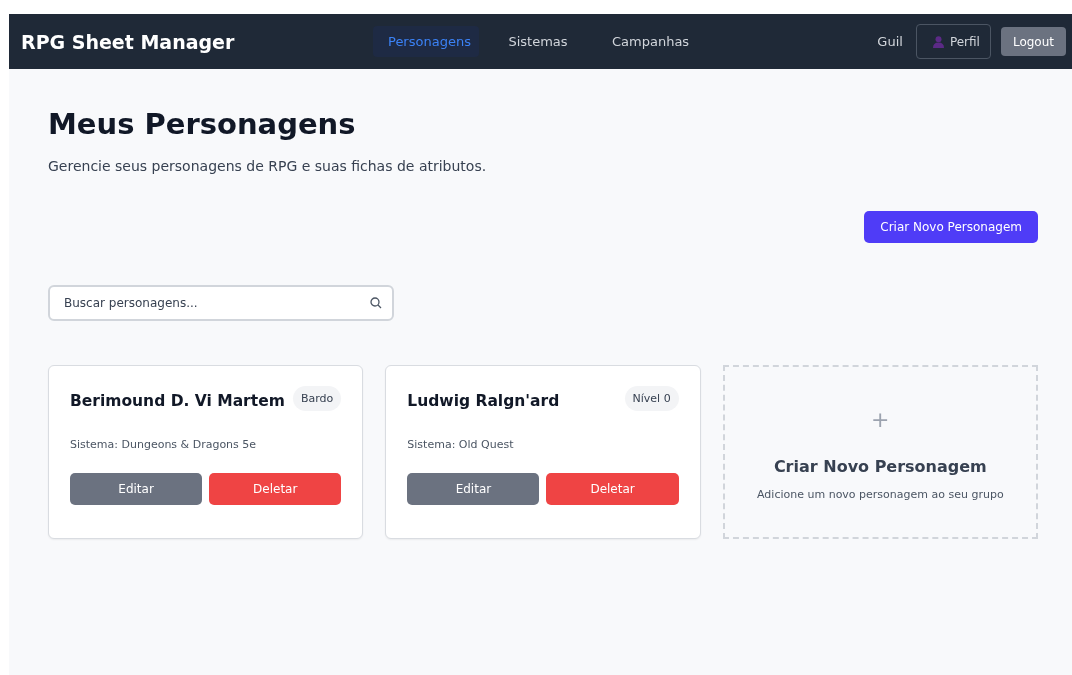  What do you see at coordinates (880, 452) in the screenshot?
I see `new-character-card: + Criar Novo Personagem Adicione um novo personagem ao seu grupo` at bounding box center [880, 452].